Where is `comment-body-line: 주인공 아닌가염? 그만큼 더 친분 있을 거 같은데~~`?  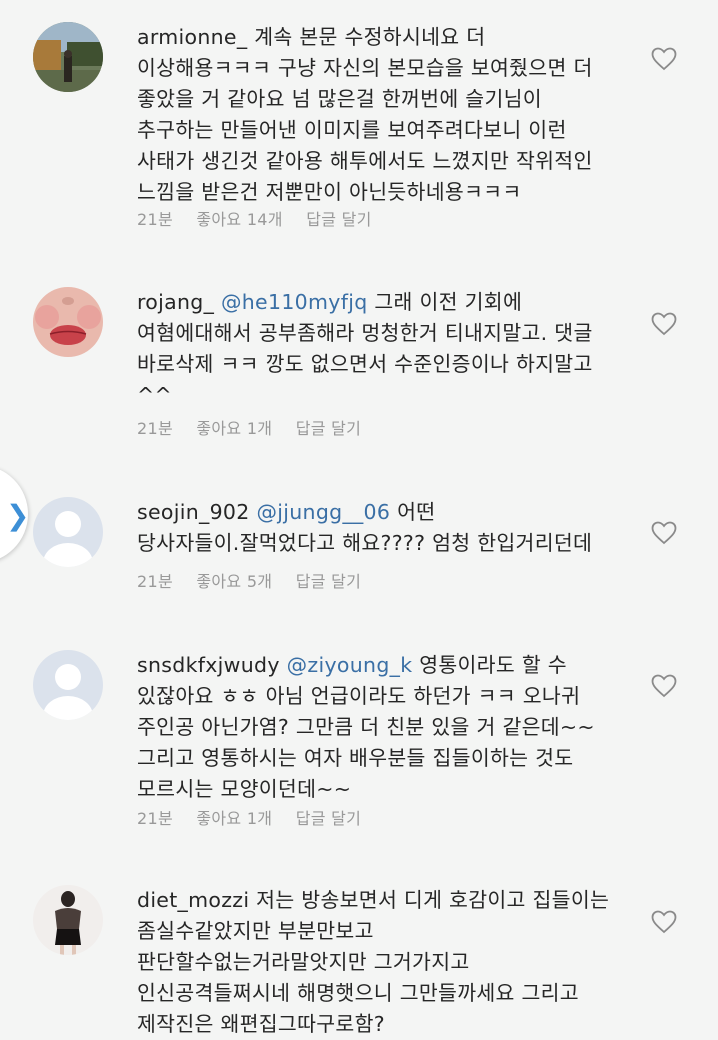 comment-body-line: 주인공 아닌가염? 그만큼 더 친분 있을 거 같은데~~ is located at coordinates (366, 727).